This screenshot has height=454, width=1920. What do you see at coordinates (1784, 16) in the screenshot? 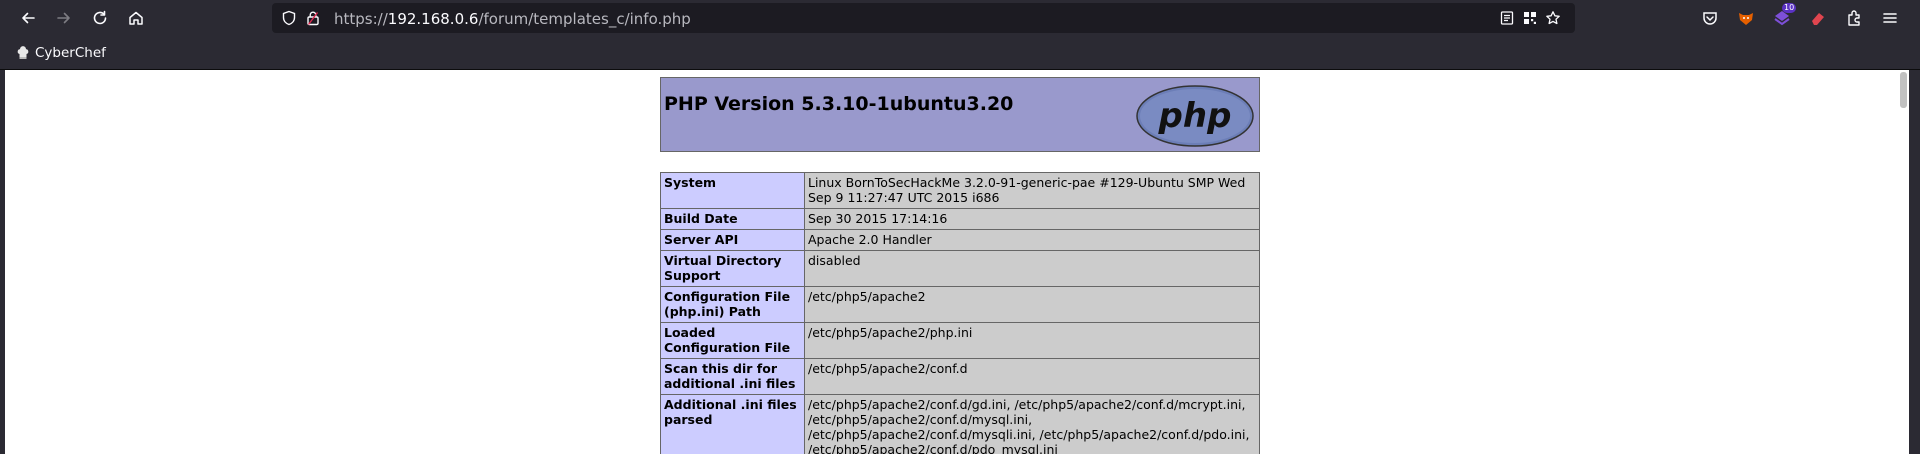
I see `badge-extension-button: 10` at bounding box center [1784, 16].